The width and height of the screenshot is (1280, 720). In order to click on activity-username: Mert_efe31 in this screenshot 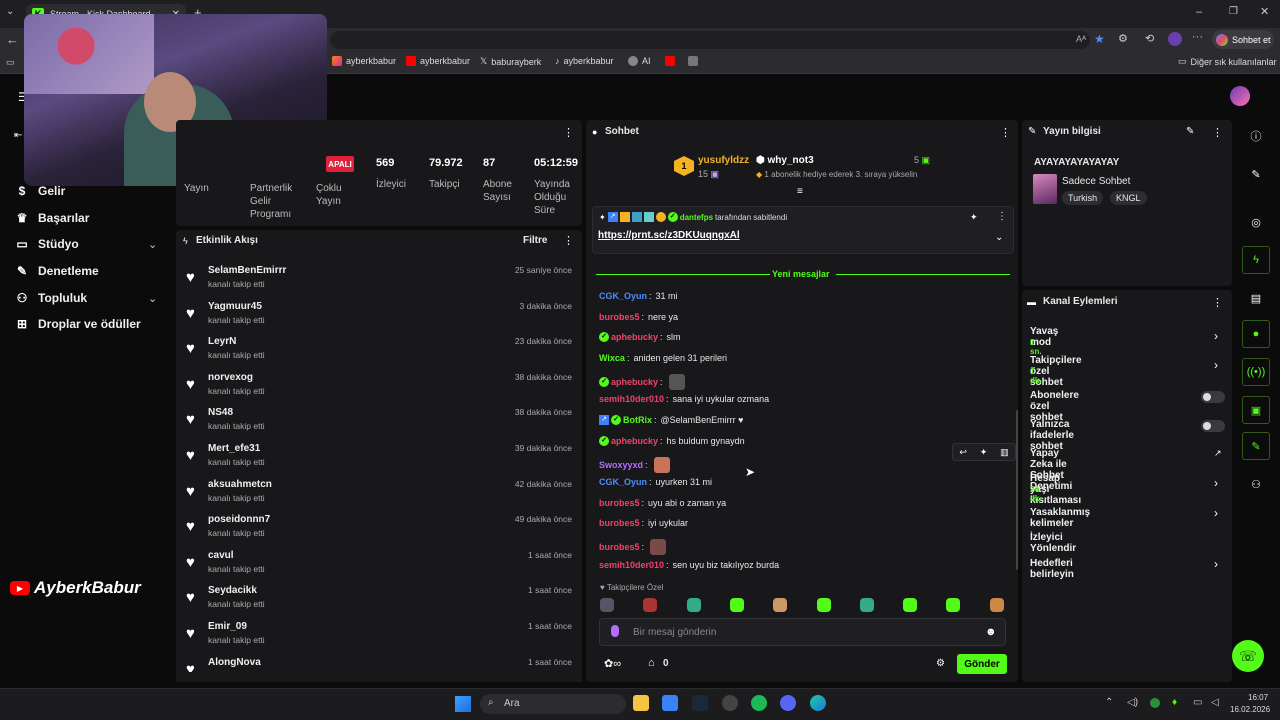, I will do `click(234, 448)`.